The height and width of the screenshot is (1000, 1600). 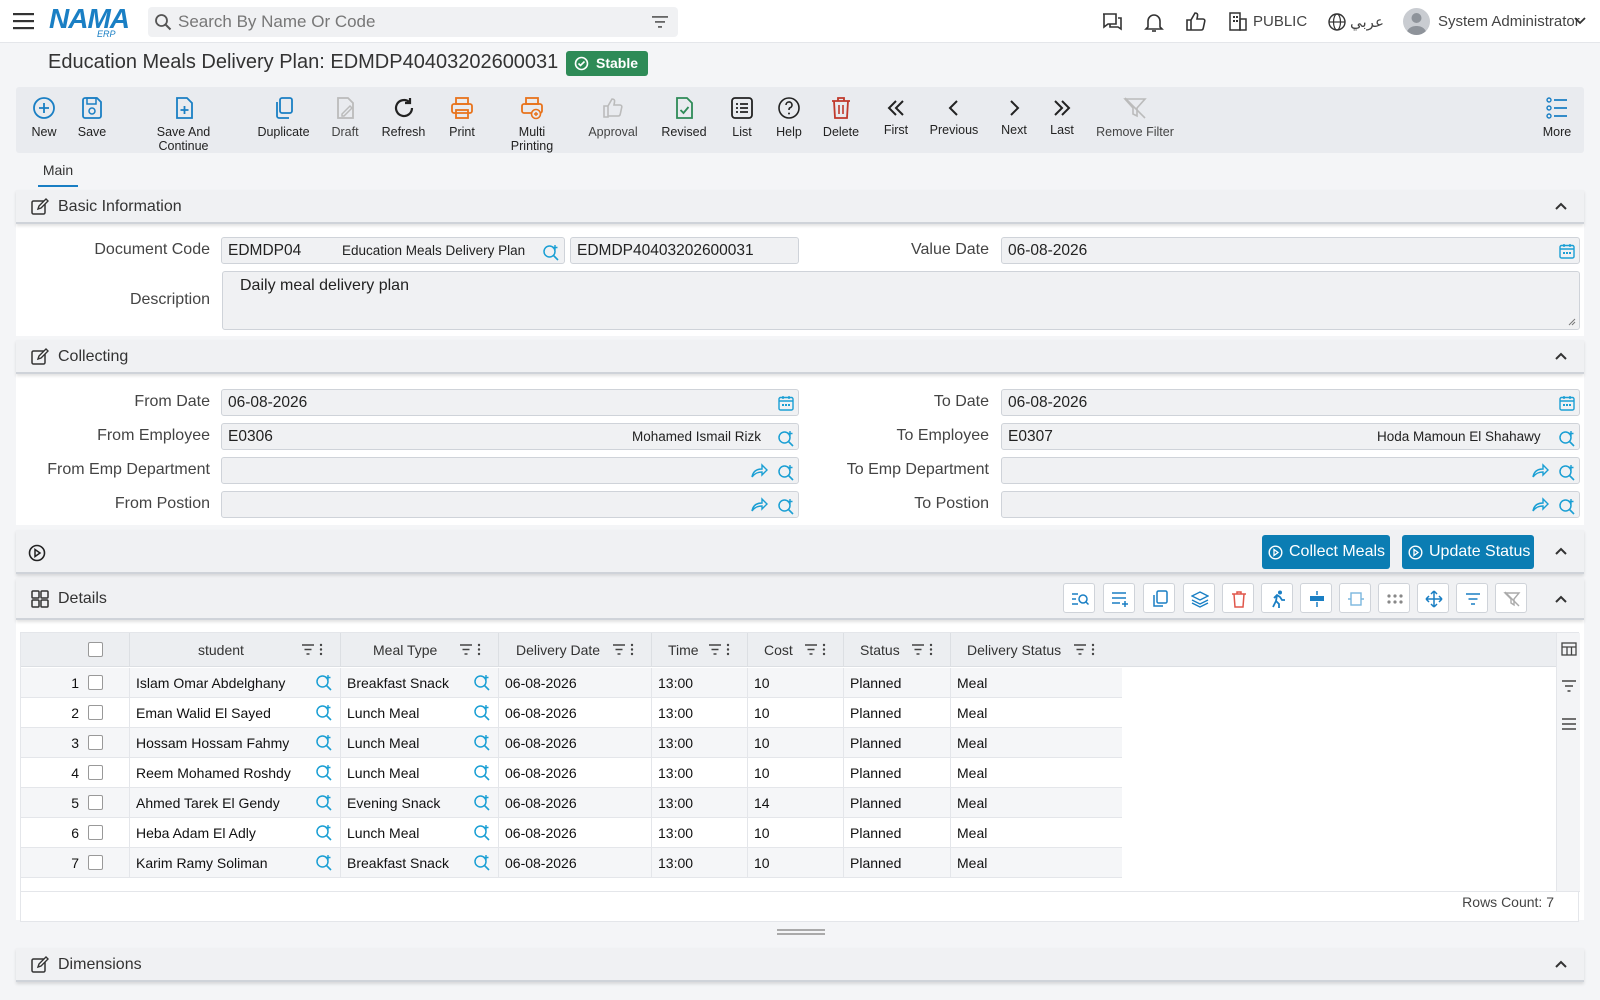 I want to click on document-type-field: EDMDP04 Education Meals Delivery Plan, so click(x=393, y=250).